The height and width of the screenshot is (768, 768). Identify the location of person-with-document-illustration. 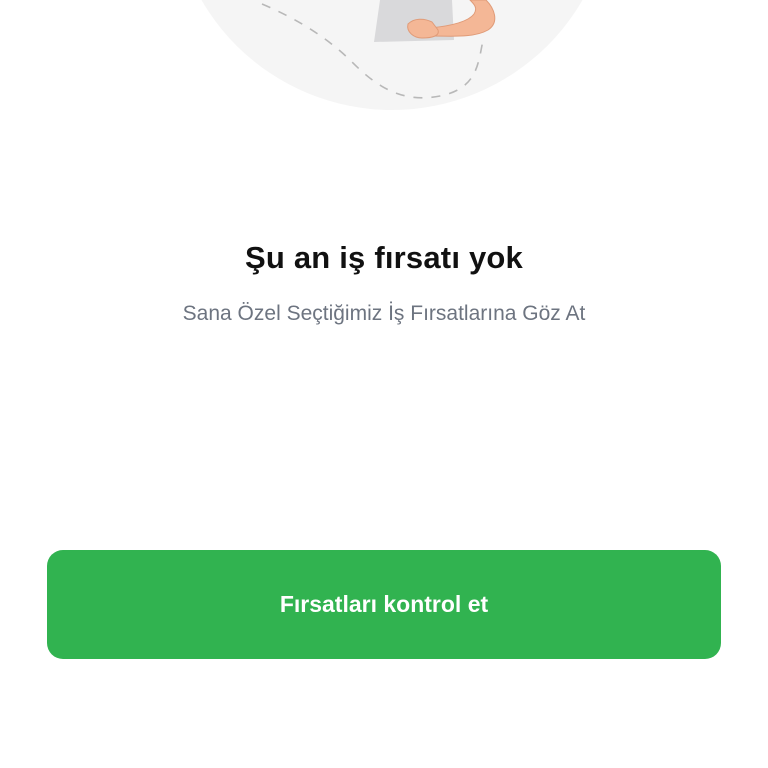
(392, 55).